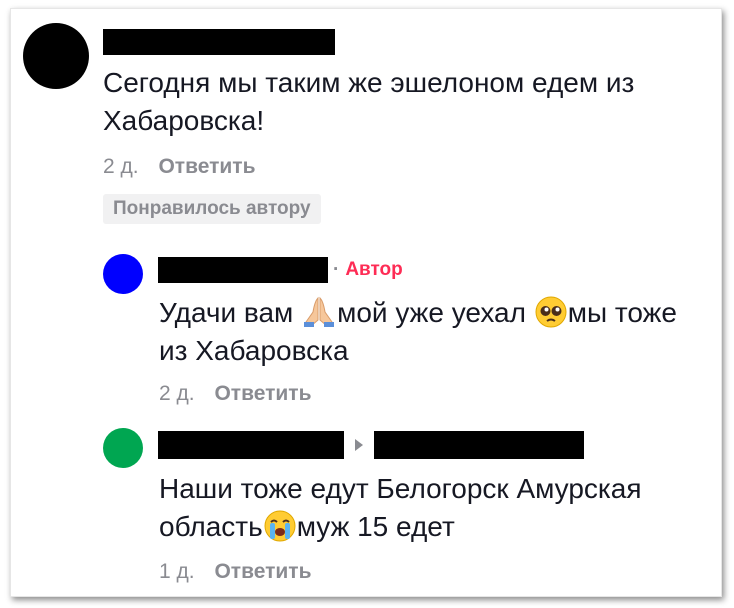 The image size is (734, 608). What do you see at coordinates (359, 445) in the screenshot?
I see `reply-to-arrow-icon` at bounding box center [359, 445].